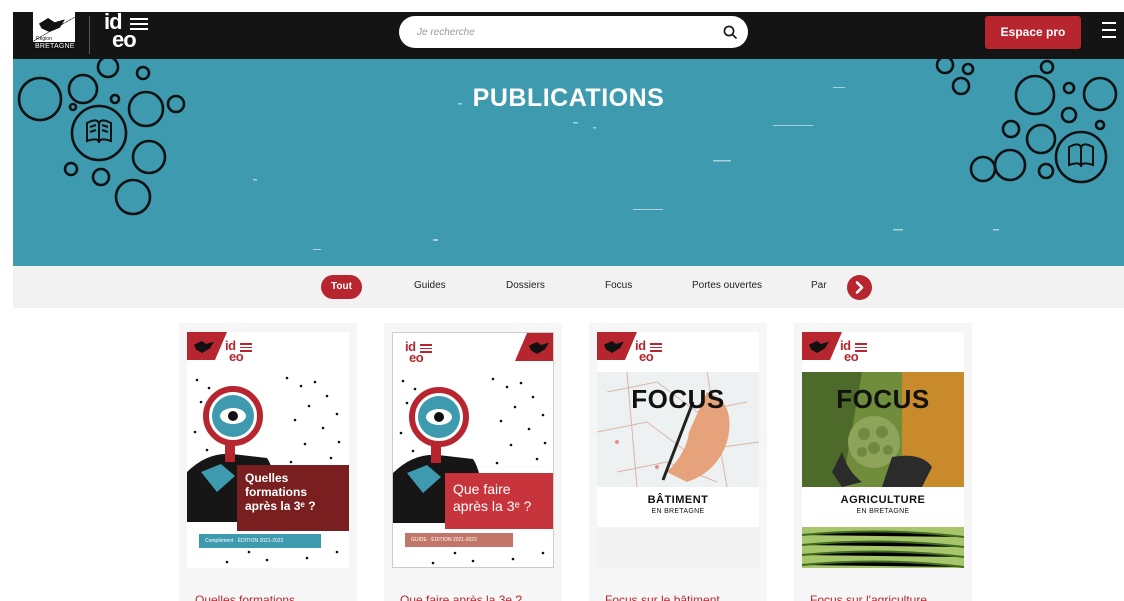 This screenshot has width=1124, height=601. What do you see at coordinates (54, 32) in the screenshot?
I see `region-bretagne-logo: Région BRETAGNE` at bounding box center [54, 32].